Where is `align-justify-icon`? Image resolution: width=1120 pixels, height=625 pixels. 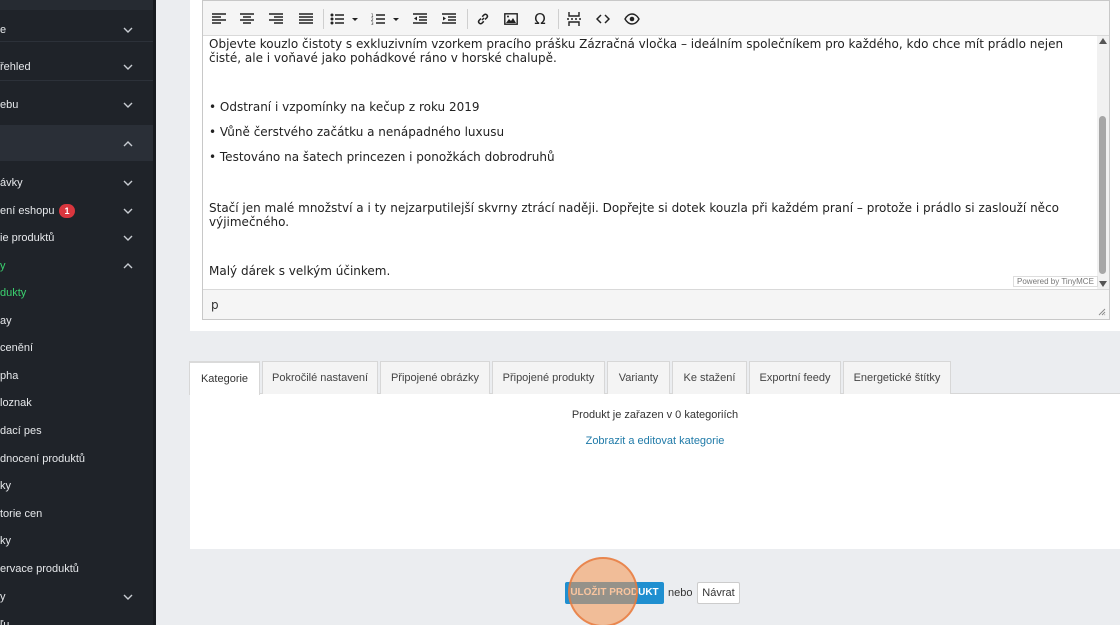
align-justify-icon is located at coordinates (306, 19).